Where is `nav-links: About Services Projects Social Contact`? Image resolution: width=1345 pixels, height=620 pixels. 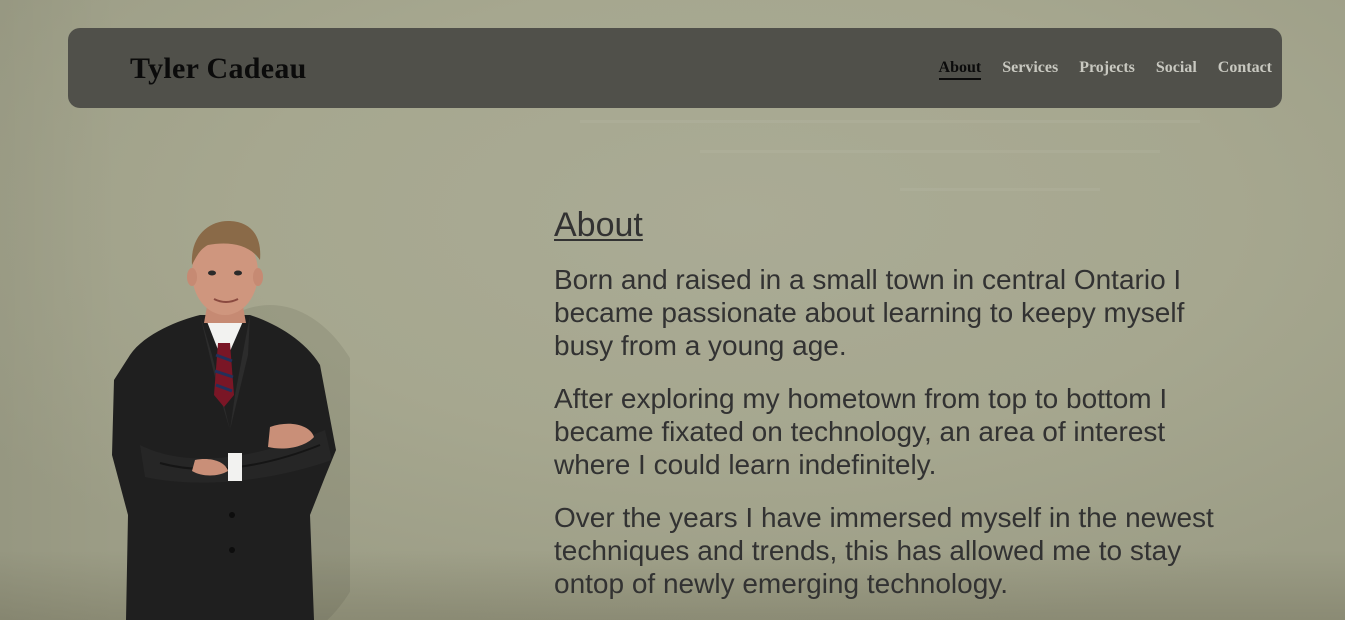
nav-links: About Services Projects Social Contact is located at coordinates (1105, 69).